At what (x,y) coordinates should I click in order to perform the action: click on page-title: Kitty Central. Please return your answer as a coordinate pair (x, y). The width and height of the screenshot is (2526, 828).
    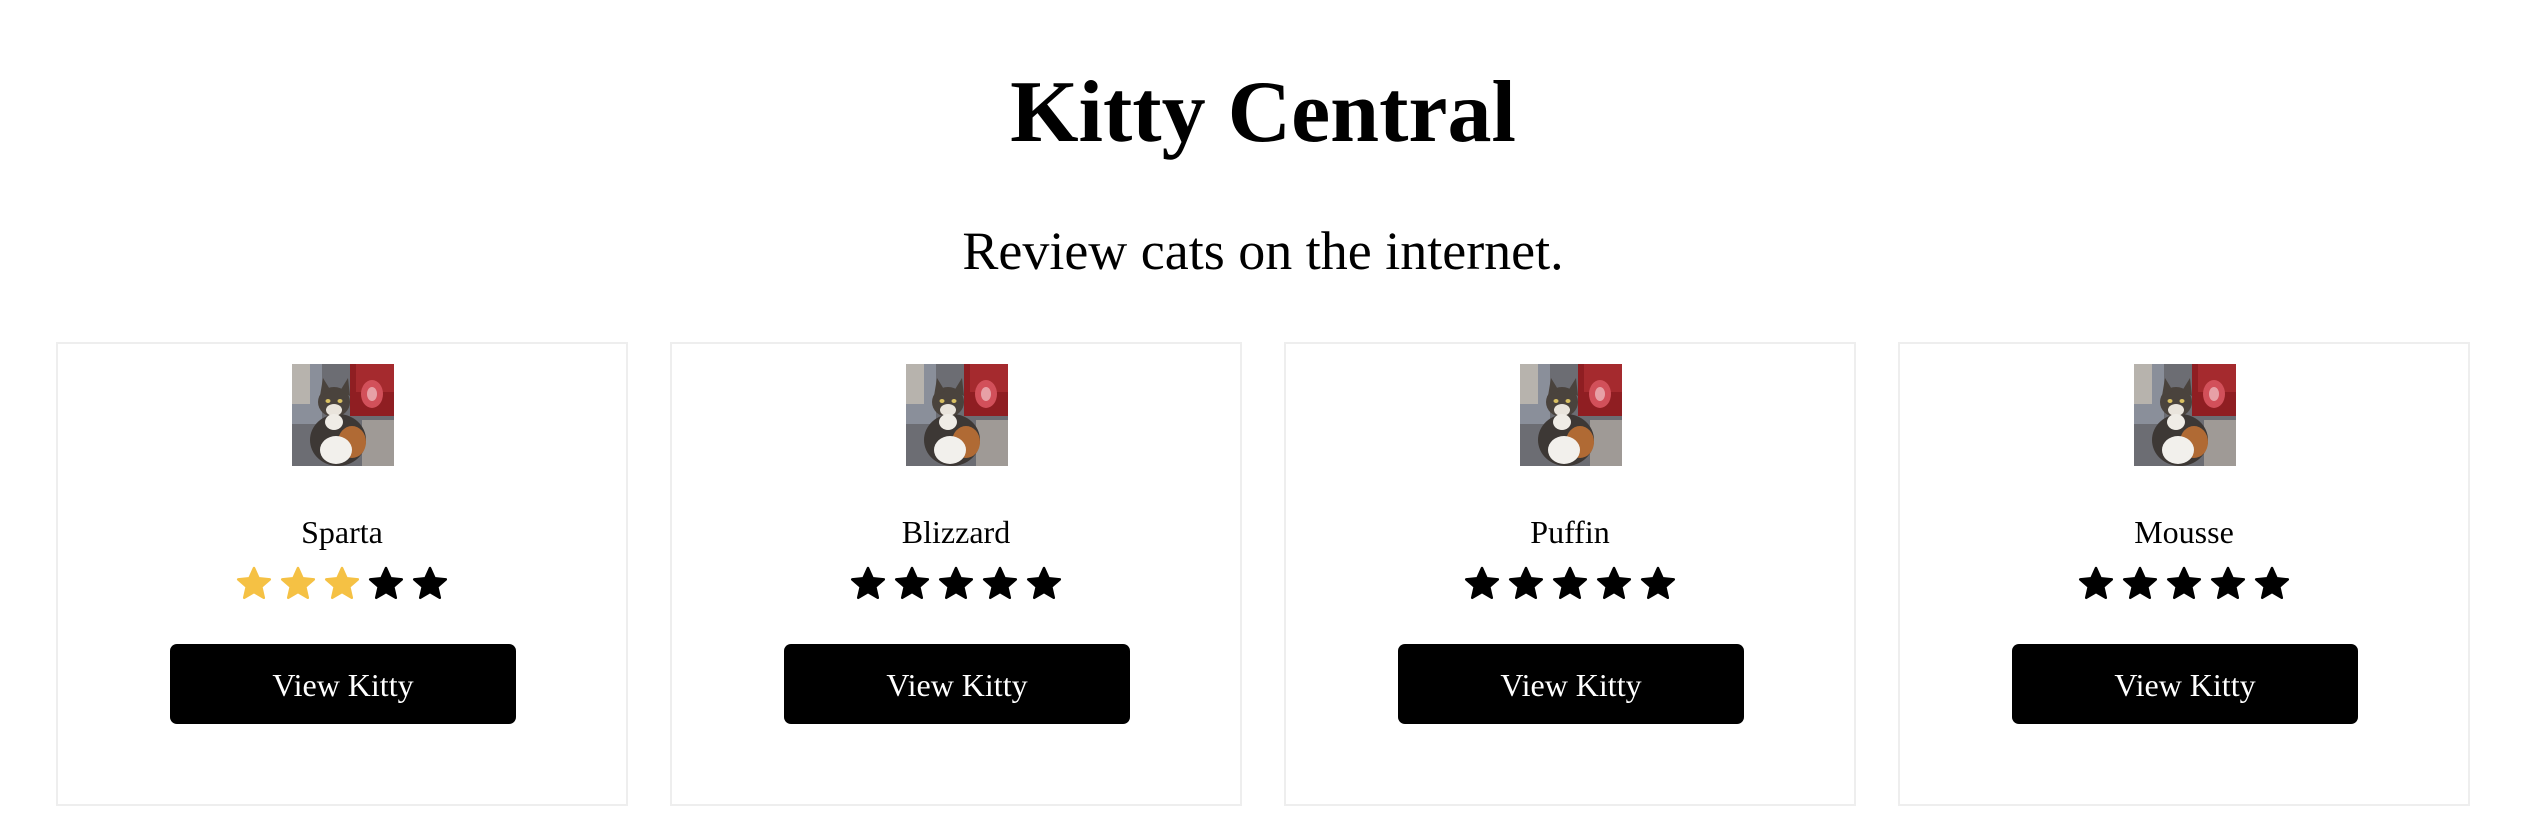
    Looking at the image, I should click on (1263, 112).